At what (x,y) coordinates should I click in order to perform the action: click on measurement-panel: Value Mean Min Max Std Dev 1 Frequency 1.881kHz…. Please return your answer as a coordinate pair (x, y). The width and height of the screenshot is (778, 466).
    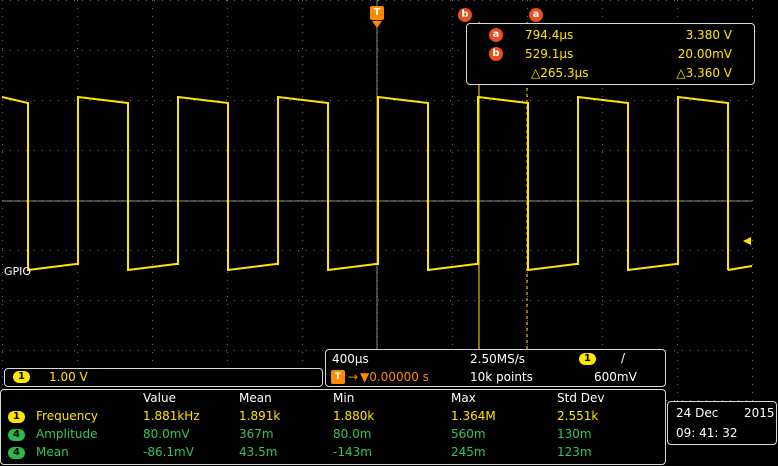
    Looking at the image, I should click on (333, 427).